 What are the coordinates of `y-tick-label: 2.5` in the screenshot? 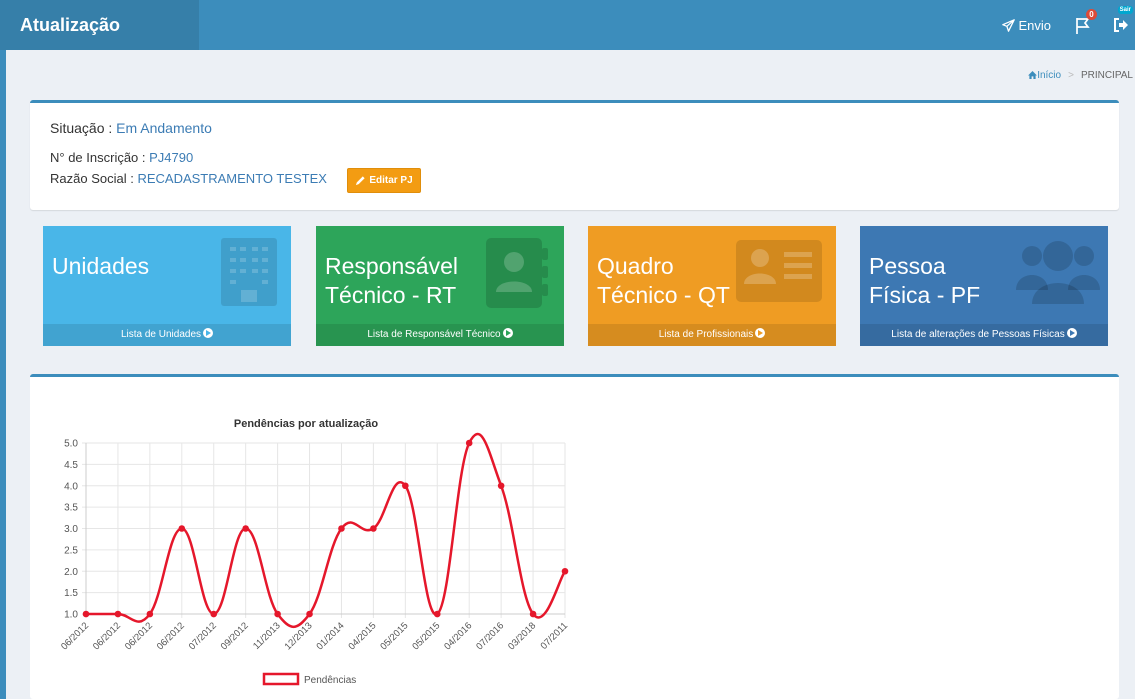 It's located at (71, 550).